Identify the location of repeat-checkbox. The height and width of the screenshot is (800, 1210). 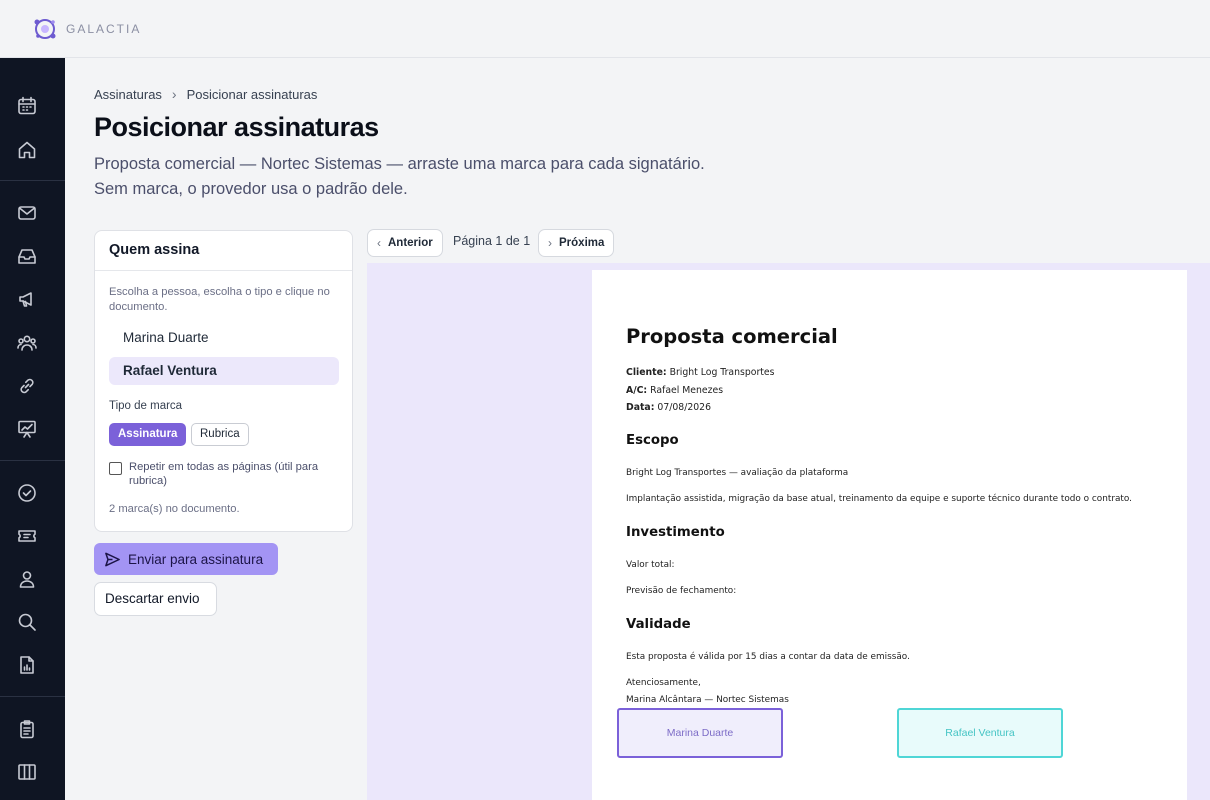
(115, 468).